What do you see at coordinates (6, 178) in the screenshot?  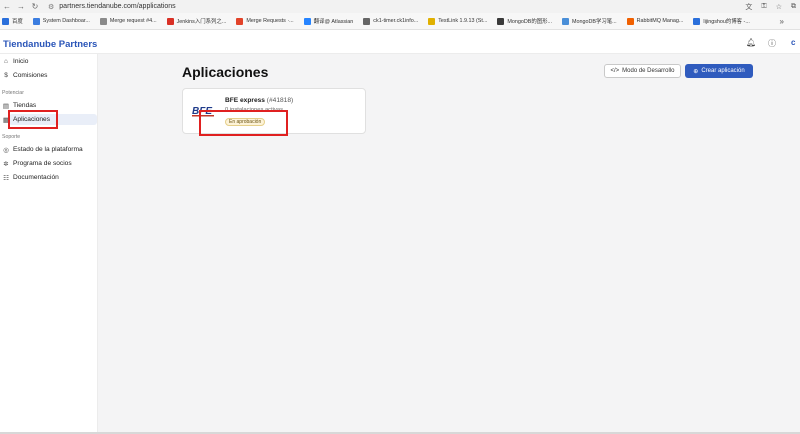 I see `docs-icon: ☷` at bounding box center [6, 178].